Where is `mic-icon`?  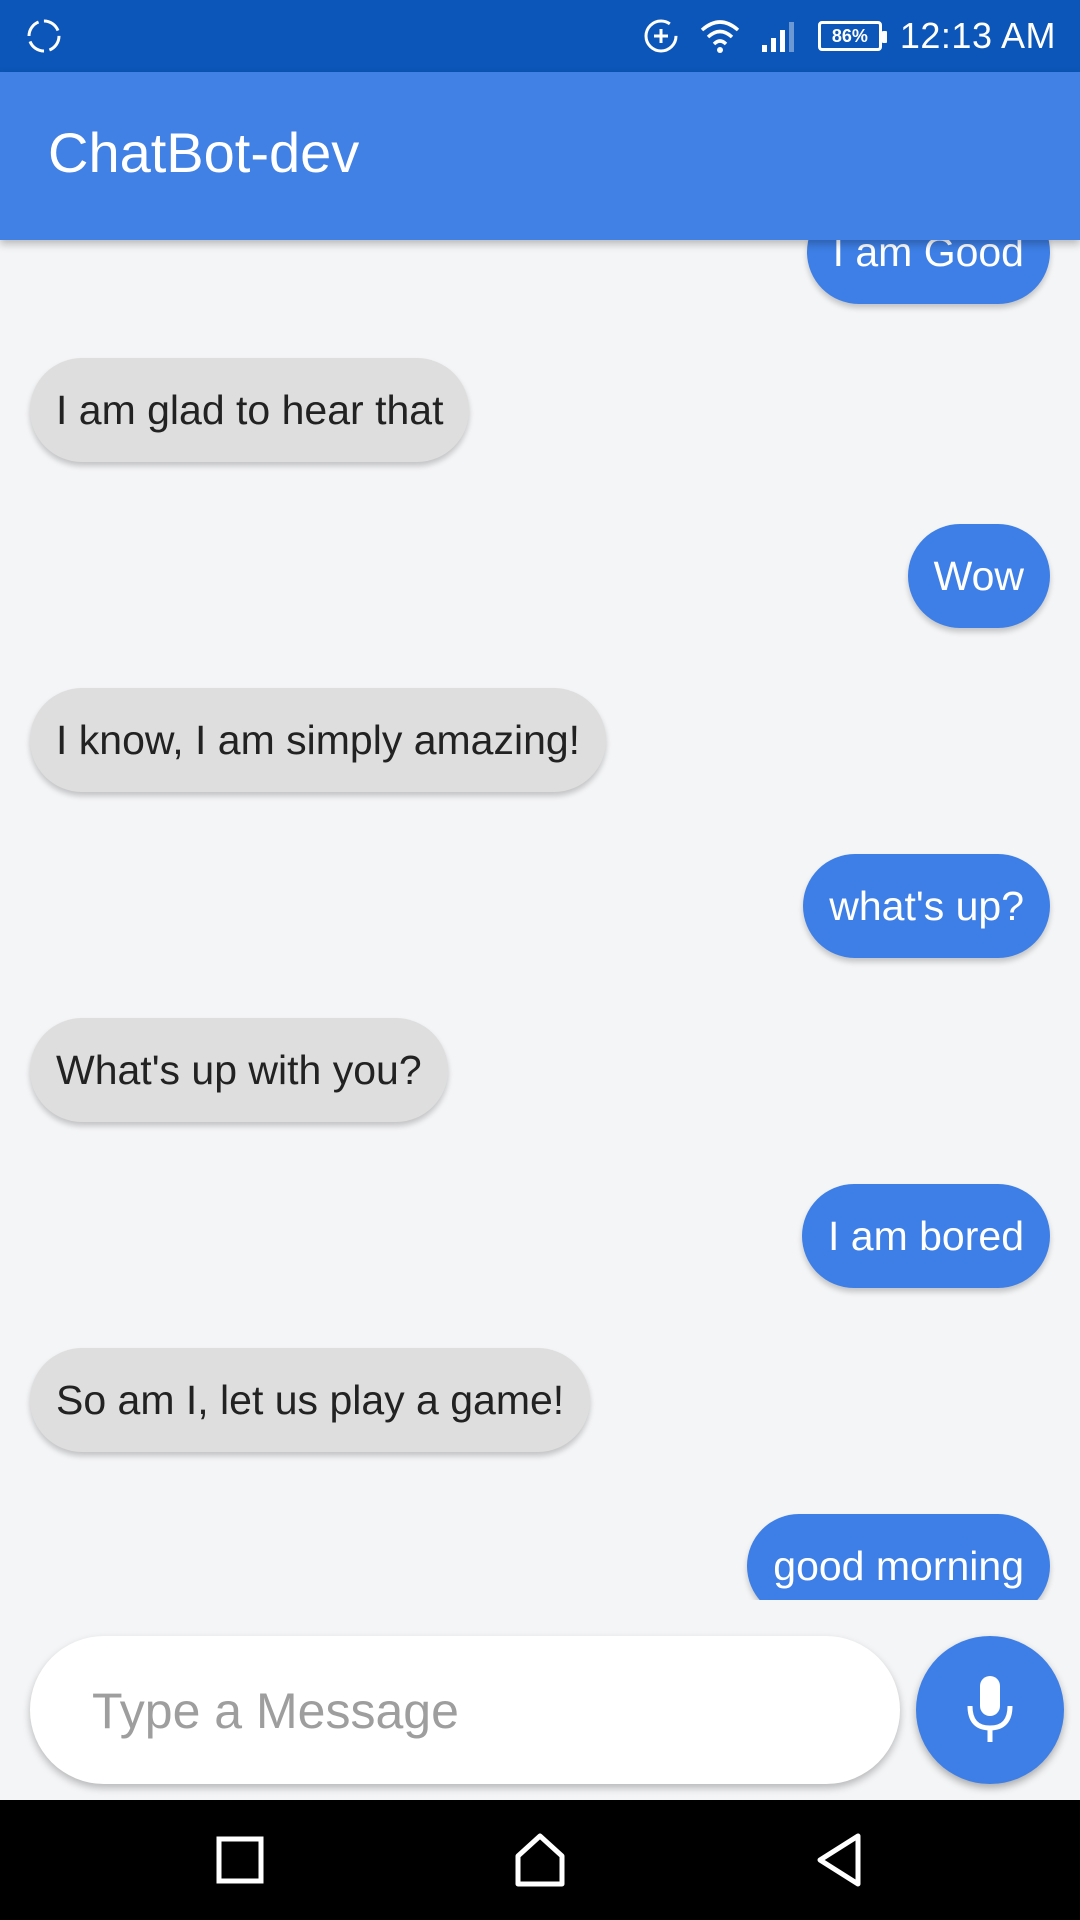 mic-icon is located at coordinates (990, 1709).